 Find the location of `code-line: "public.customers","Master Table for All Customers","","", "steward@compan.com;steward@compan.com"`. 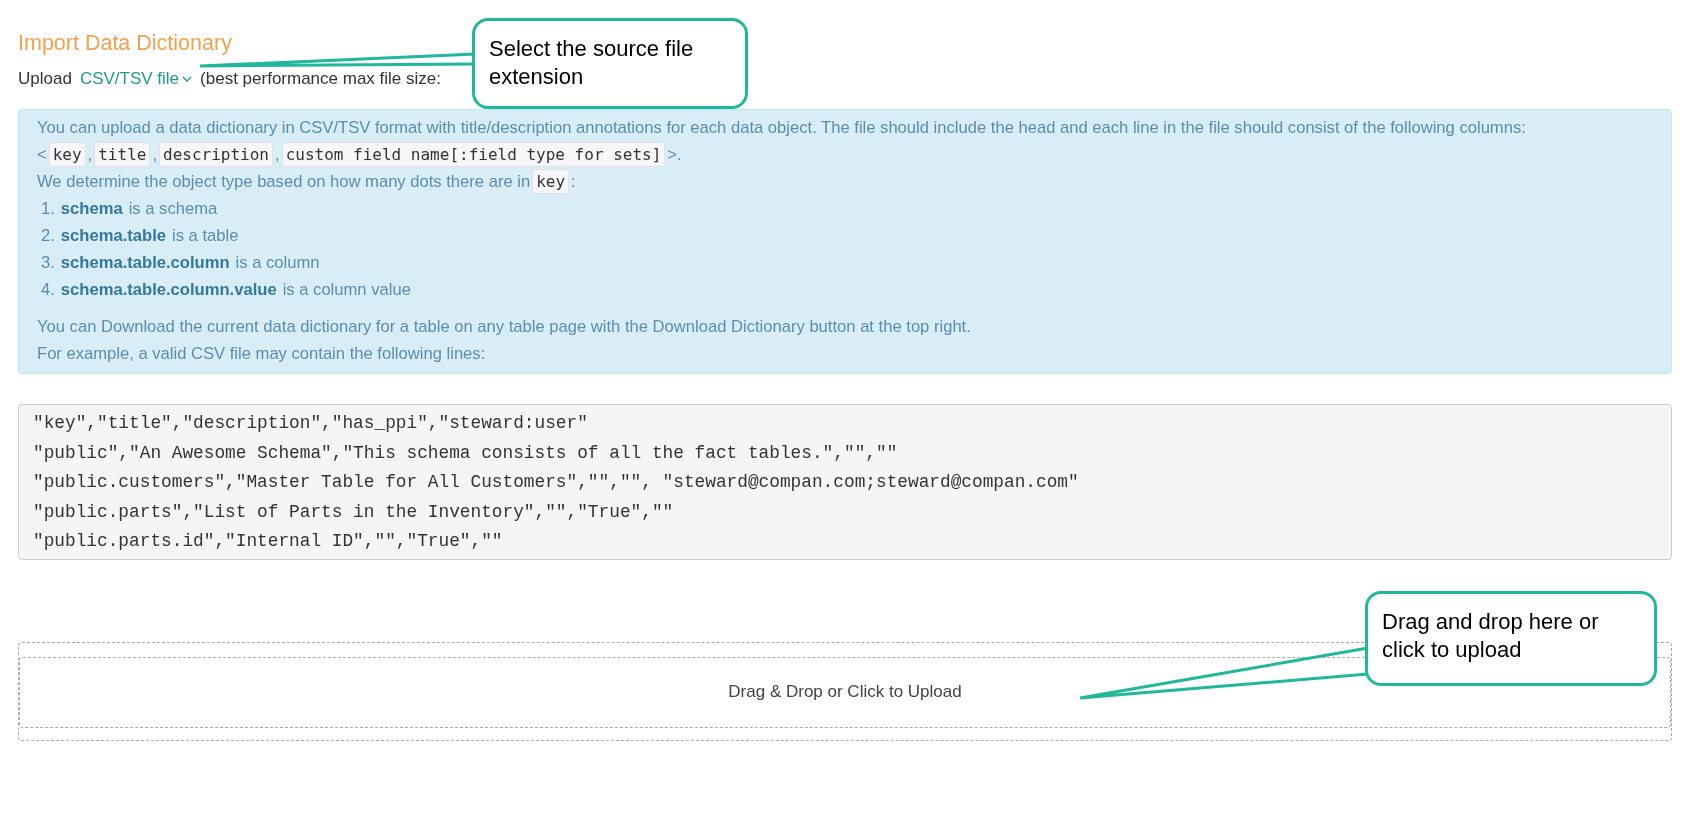

code-line: "public.customers","Master Table for All Customers","","", "steward@compan.com;steward@compan.com" is located at coordinates (556, 482).